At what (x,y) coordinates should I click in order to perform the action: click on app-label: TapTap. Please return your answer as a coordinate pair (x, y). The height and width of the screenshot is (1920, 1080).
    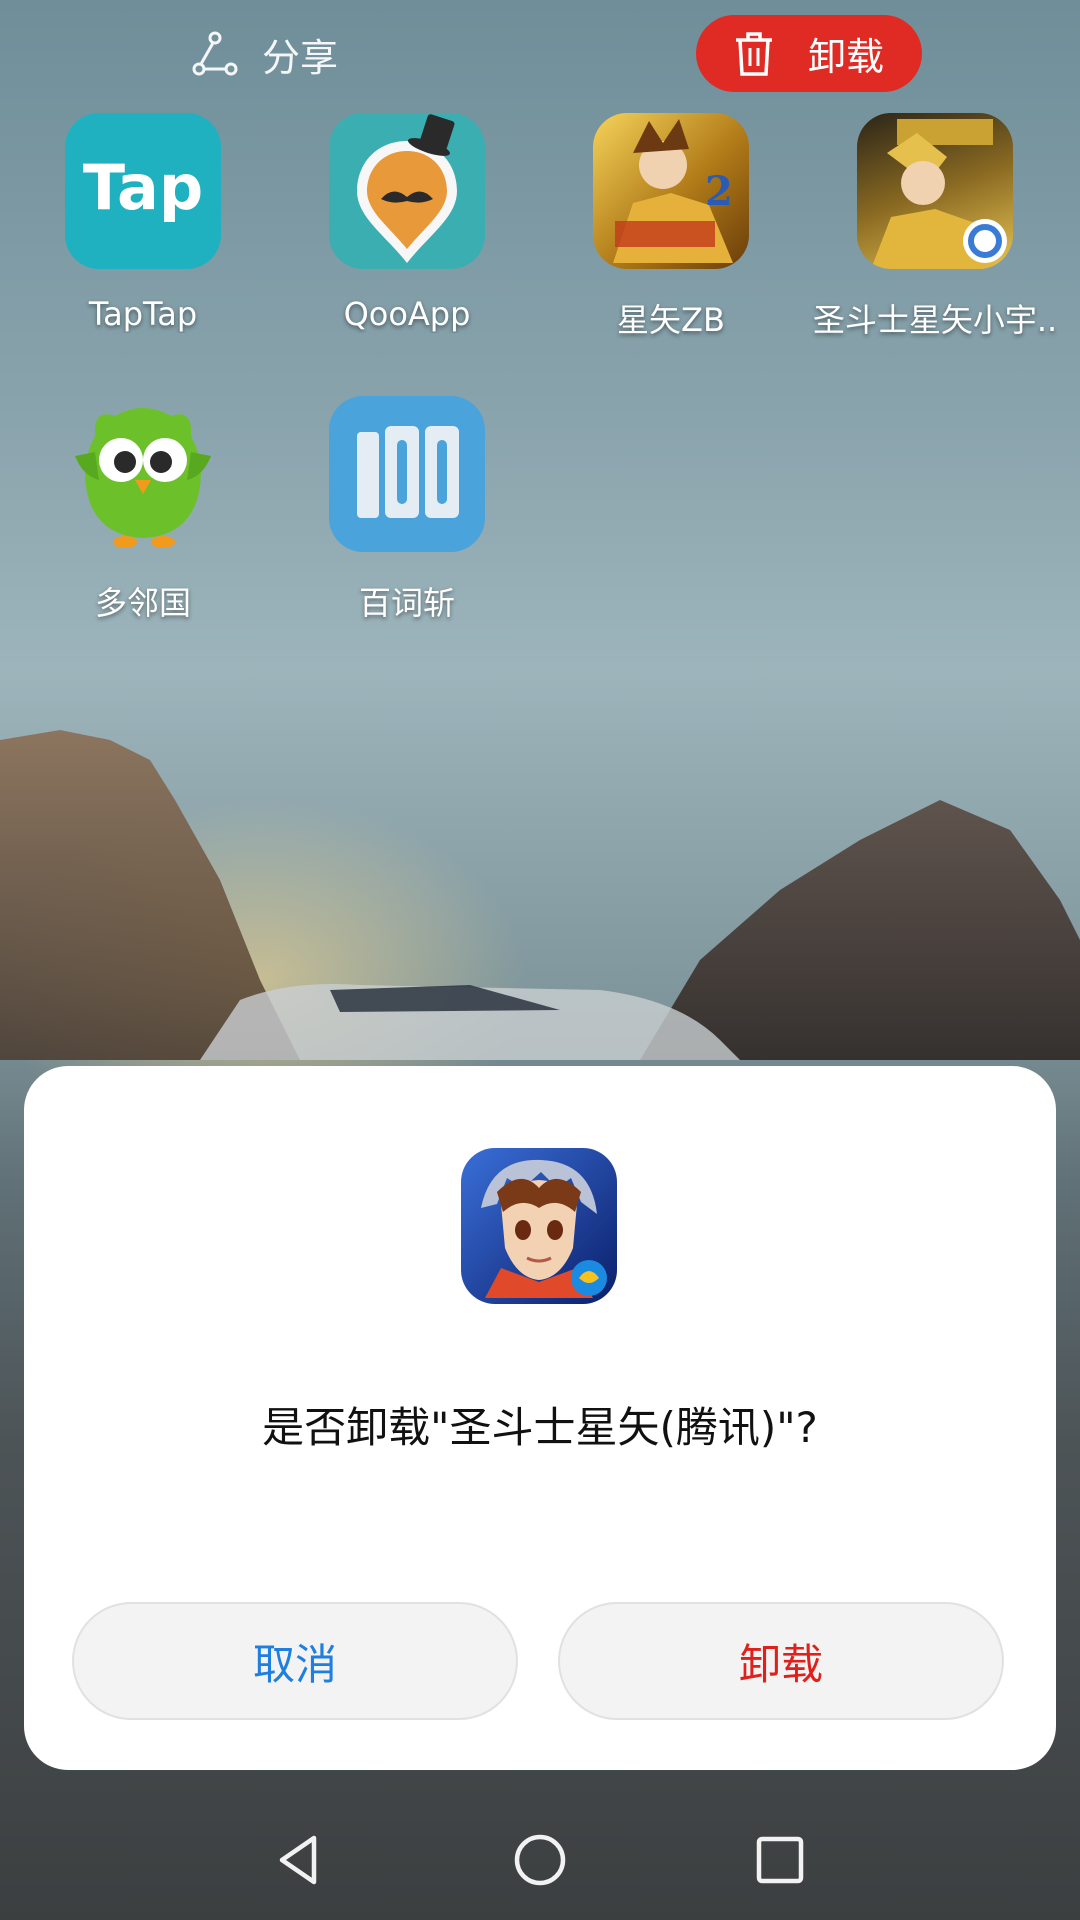
    Looking at the image, I should click on (143, 314).